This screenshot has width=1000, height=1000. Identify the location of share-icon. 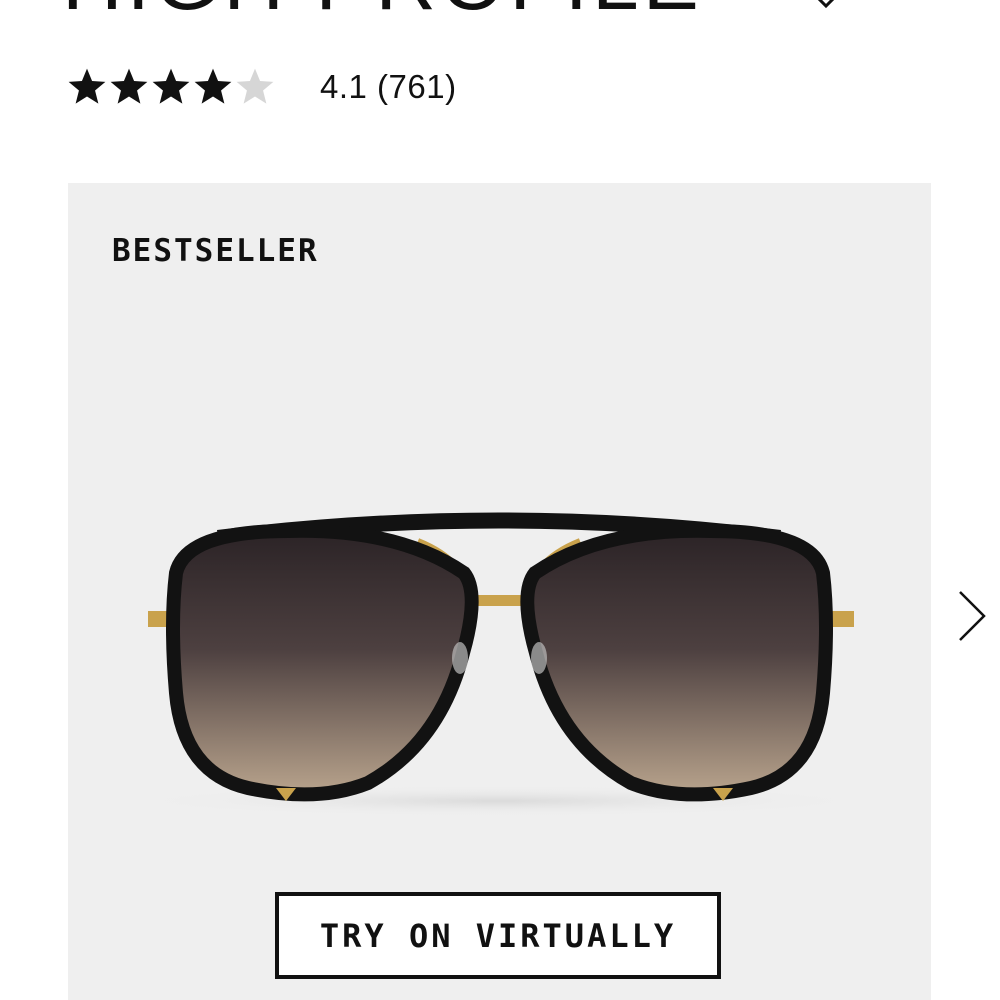
(826, 5).